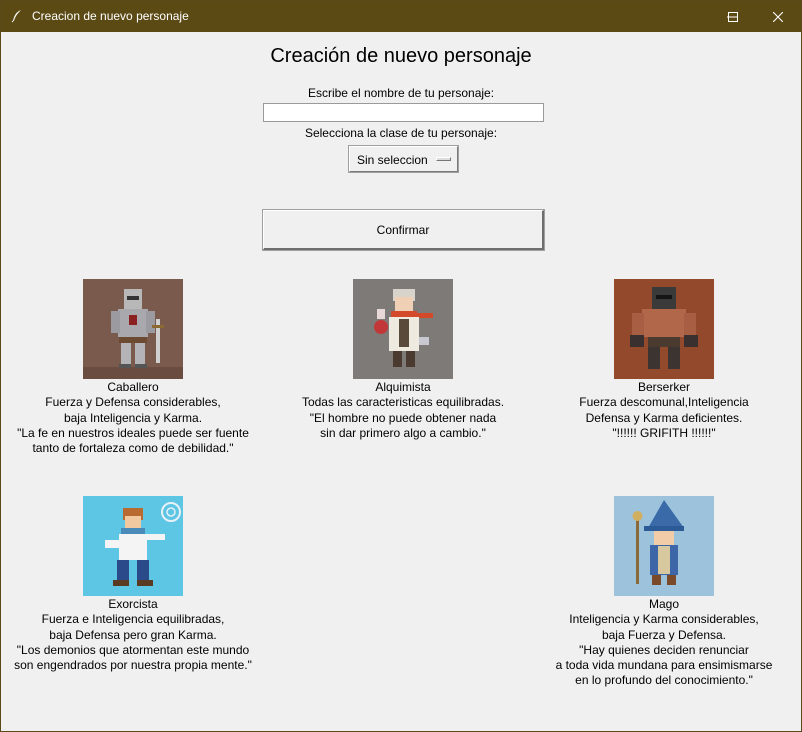  I want to click on maximize-button, so click(733, 16).